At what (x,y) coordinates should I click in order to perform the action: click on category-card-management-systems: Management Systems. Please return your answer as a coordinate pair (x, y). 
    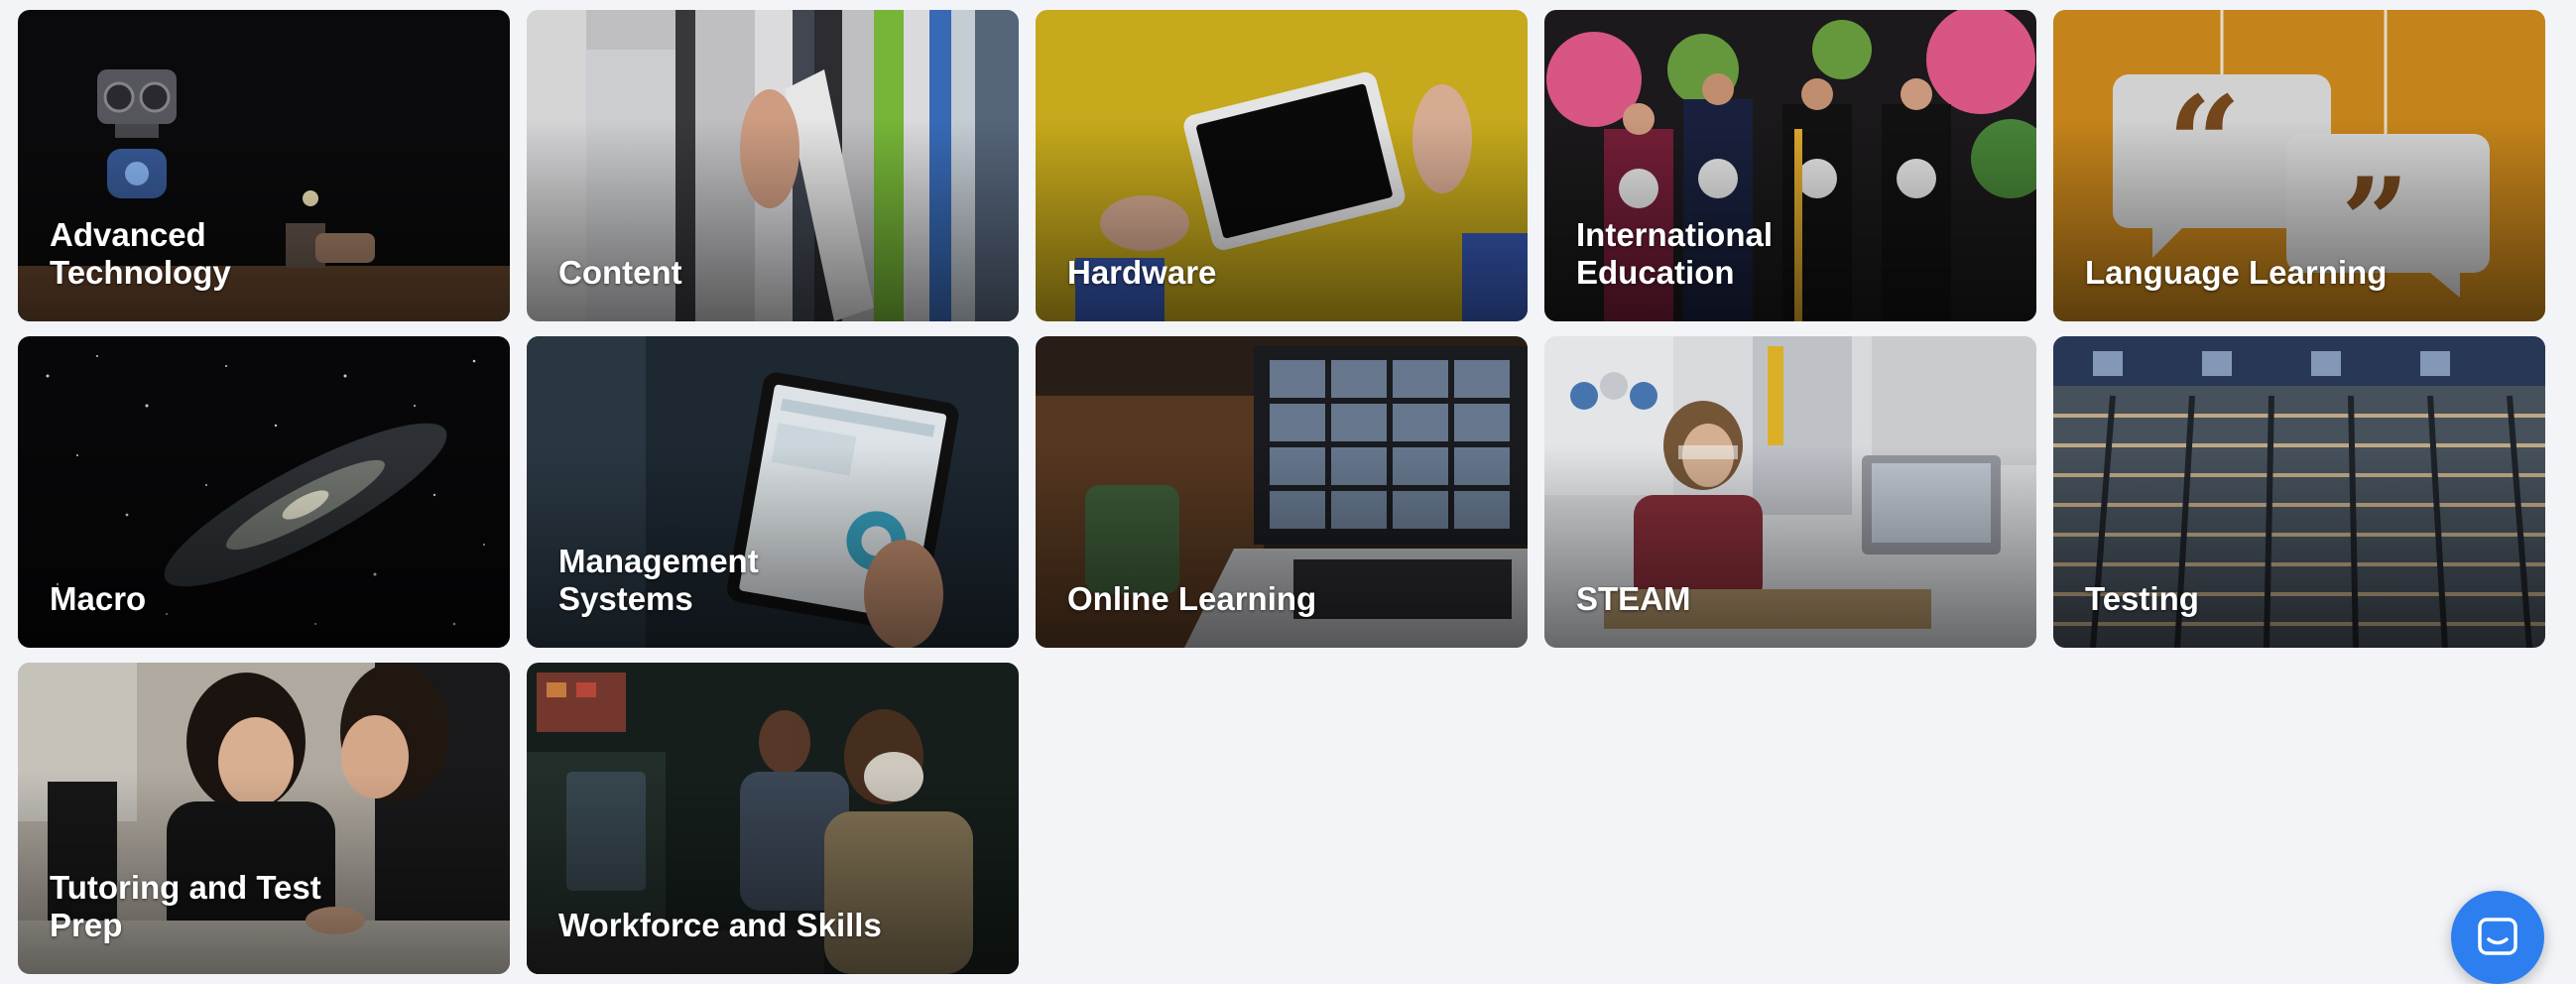
    Looking at the image, I should click on (773, 492).